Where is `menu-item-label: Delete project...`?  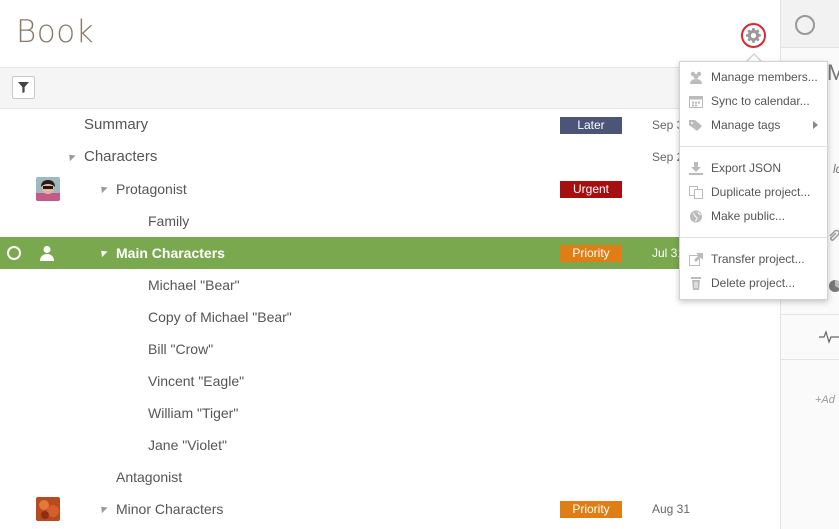 menu-item-label: Delete project... is located at coordinates (753, 283).